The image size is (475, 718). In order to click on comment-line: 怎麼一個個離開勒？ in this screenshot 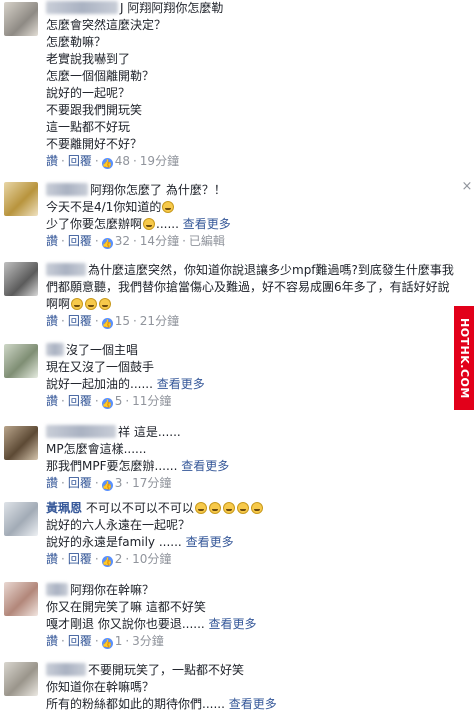, I will do `click(100, 76)`.